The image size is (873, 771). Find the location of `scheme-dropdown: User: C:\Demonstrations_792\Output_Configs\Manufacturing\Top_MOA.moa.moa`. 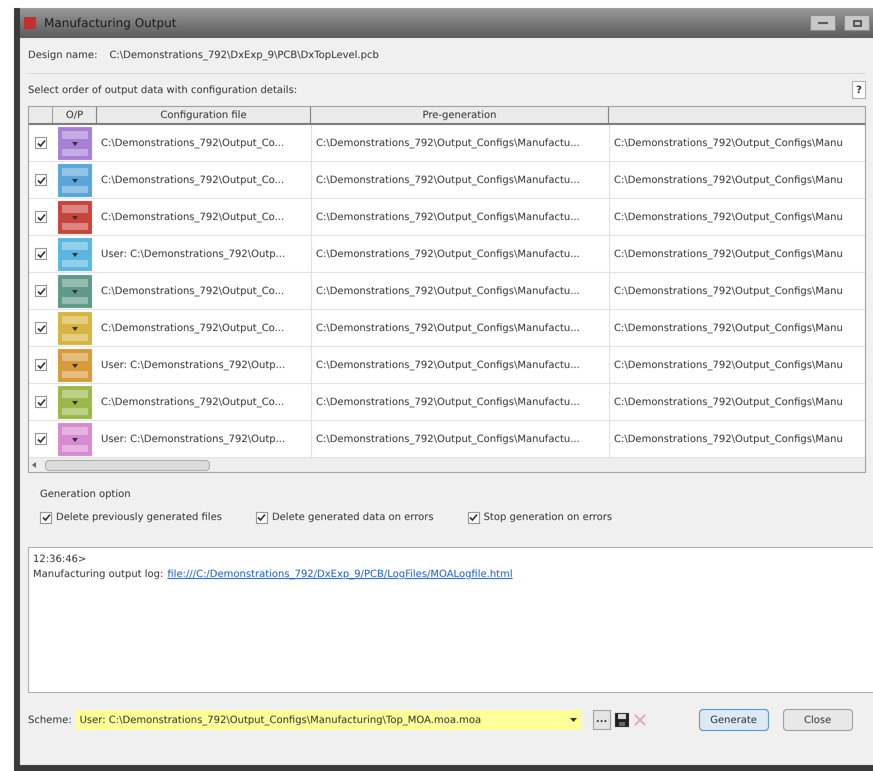

scheme-dropdown: User: C:\Demonstrations_792\Output_Configs\Manufacturing\Top_MOA.moa.moa is located at coordinates (328, 720).